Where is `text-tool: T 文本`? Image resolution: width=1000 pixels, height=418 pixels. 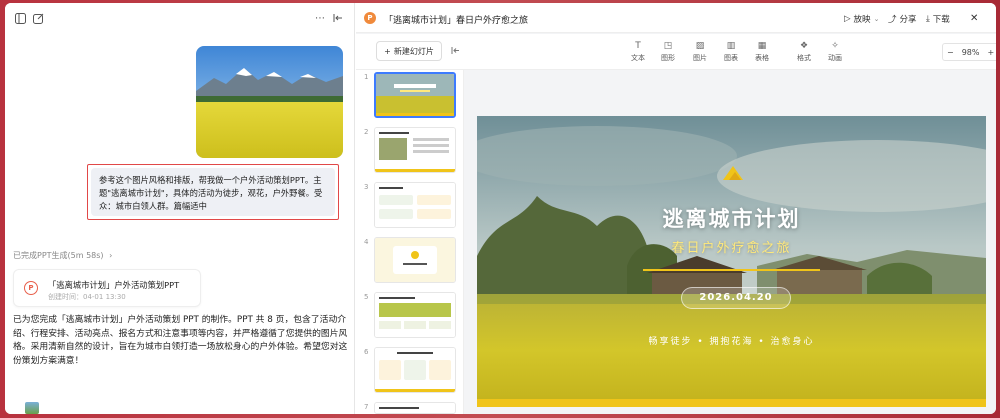
text-tool: T 文本 is located at coordinates (638, 52).